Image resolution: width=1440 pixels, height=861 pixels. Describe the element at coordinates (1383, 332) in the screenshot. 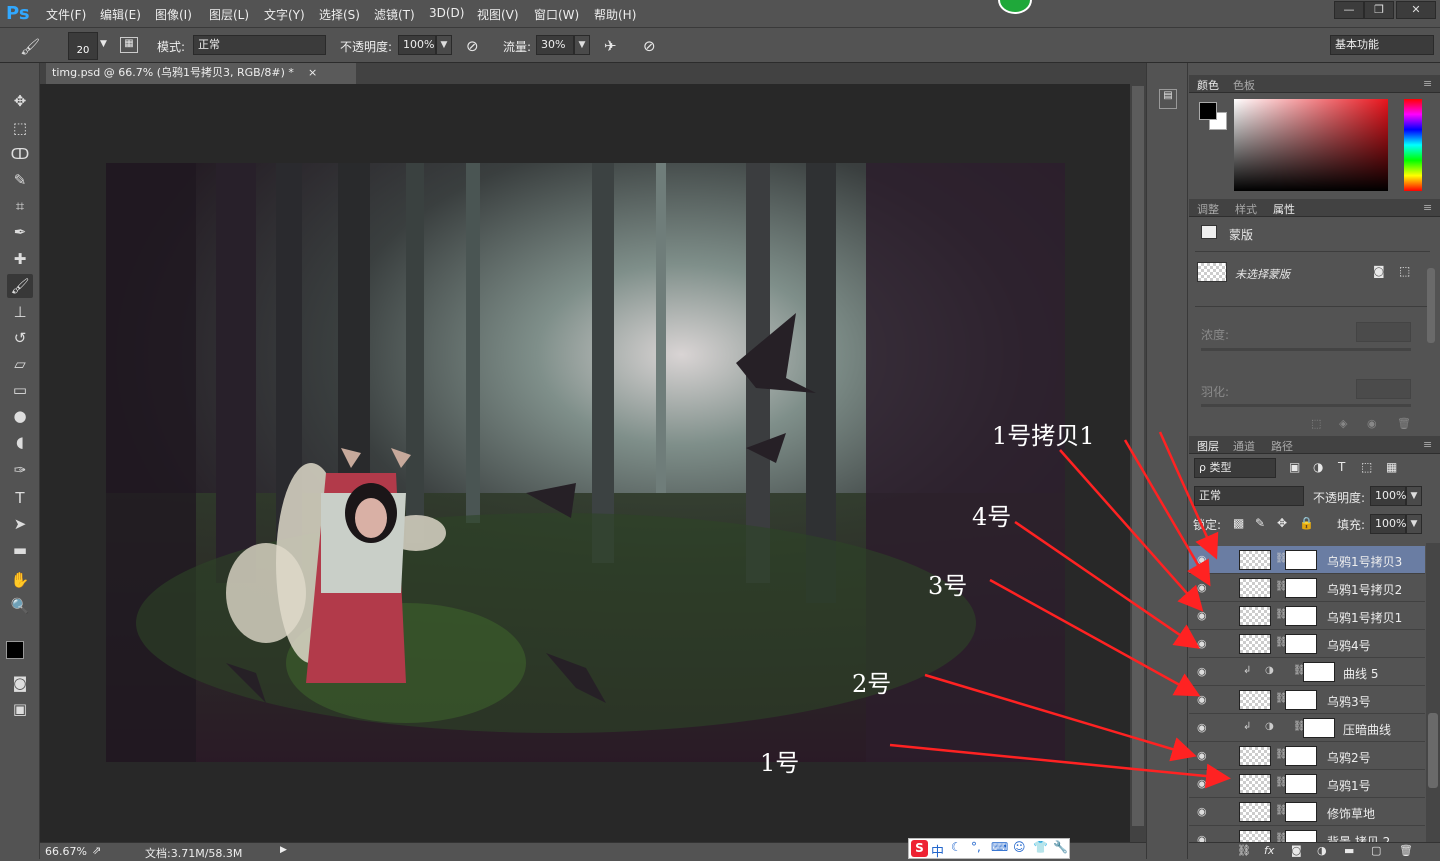

I see `density-input` at that location.